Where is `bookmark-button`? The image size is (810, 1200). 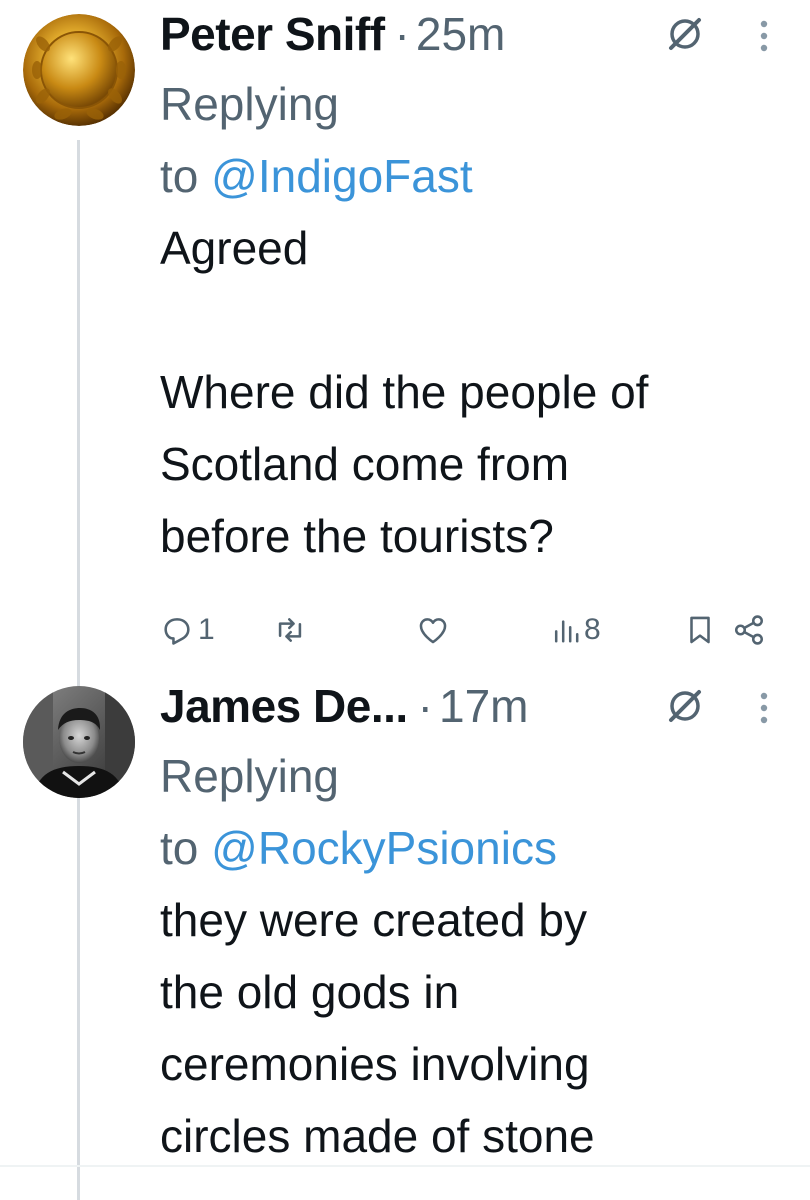
bookmark-button is located at coordinates (700, 630).